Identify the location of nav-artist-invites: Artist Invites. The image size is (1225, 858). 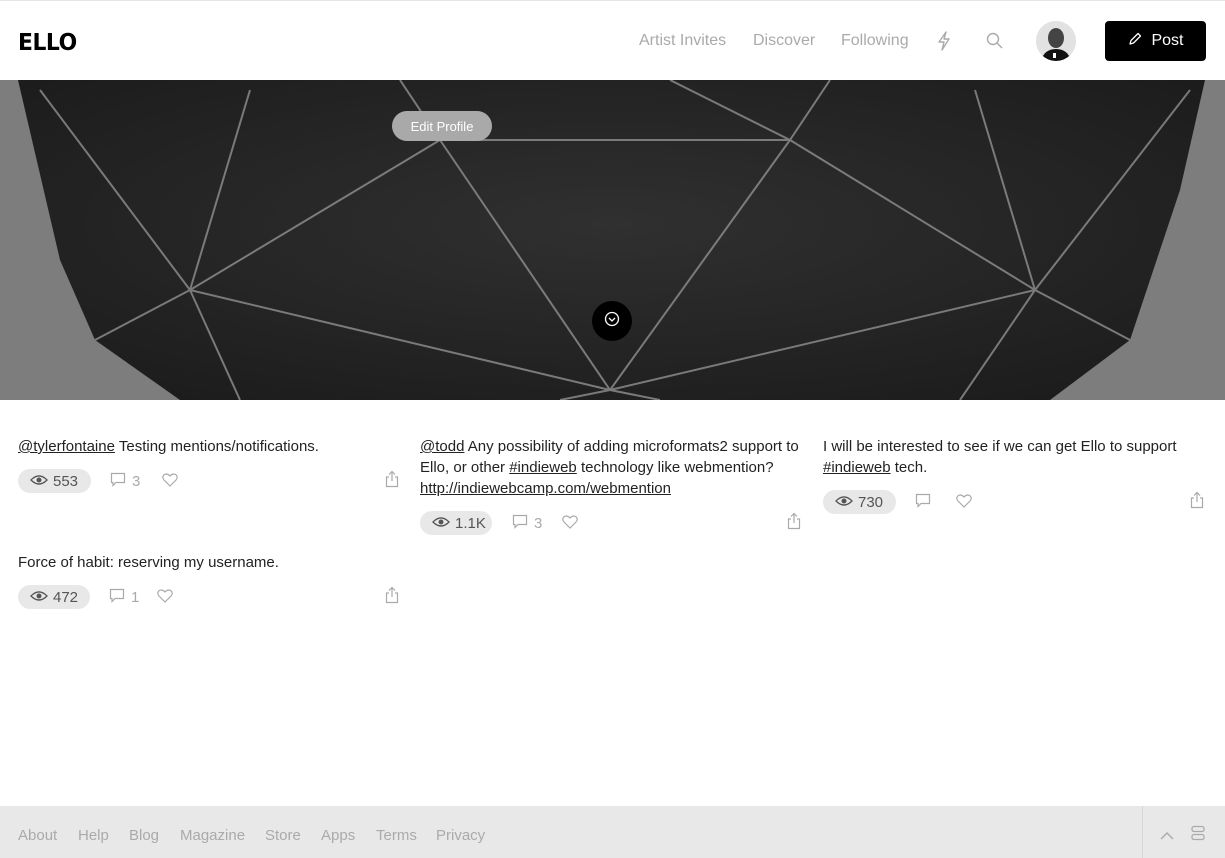
(682, 41).